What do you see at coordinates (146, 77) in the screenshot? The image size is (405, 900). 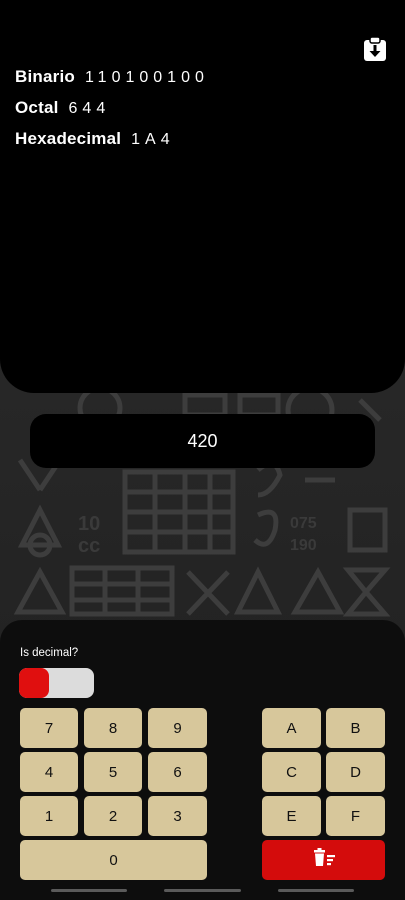 I see `binary-value: 110100100` at bounding box center [146, 77].